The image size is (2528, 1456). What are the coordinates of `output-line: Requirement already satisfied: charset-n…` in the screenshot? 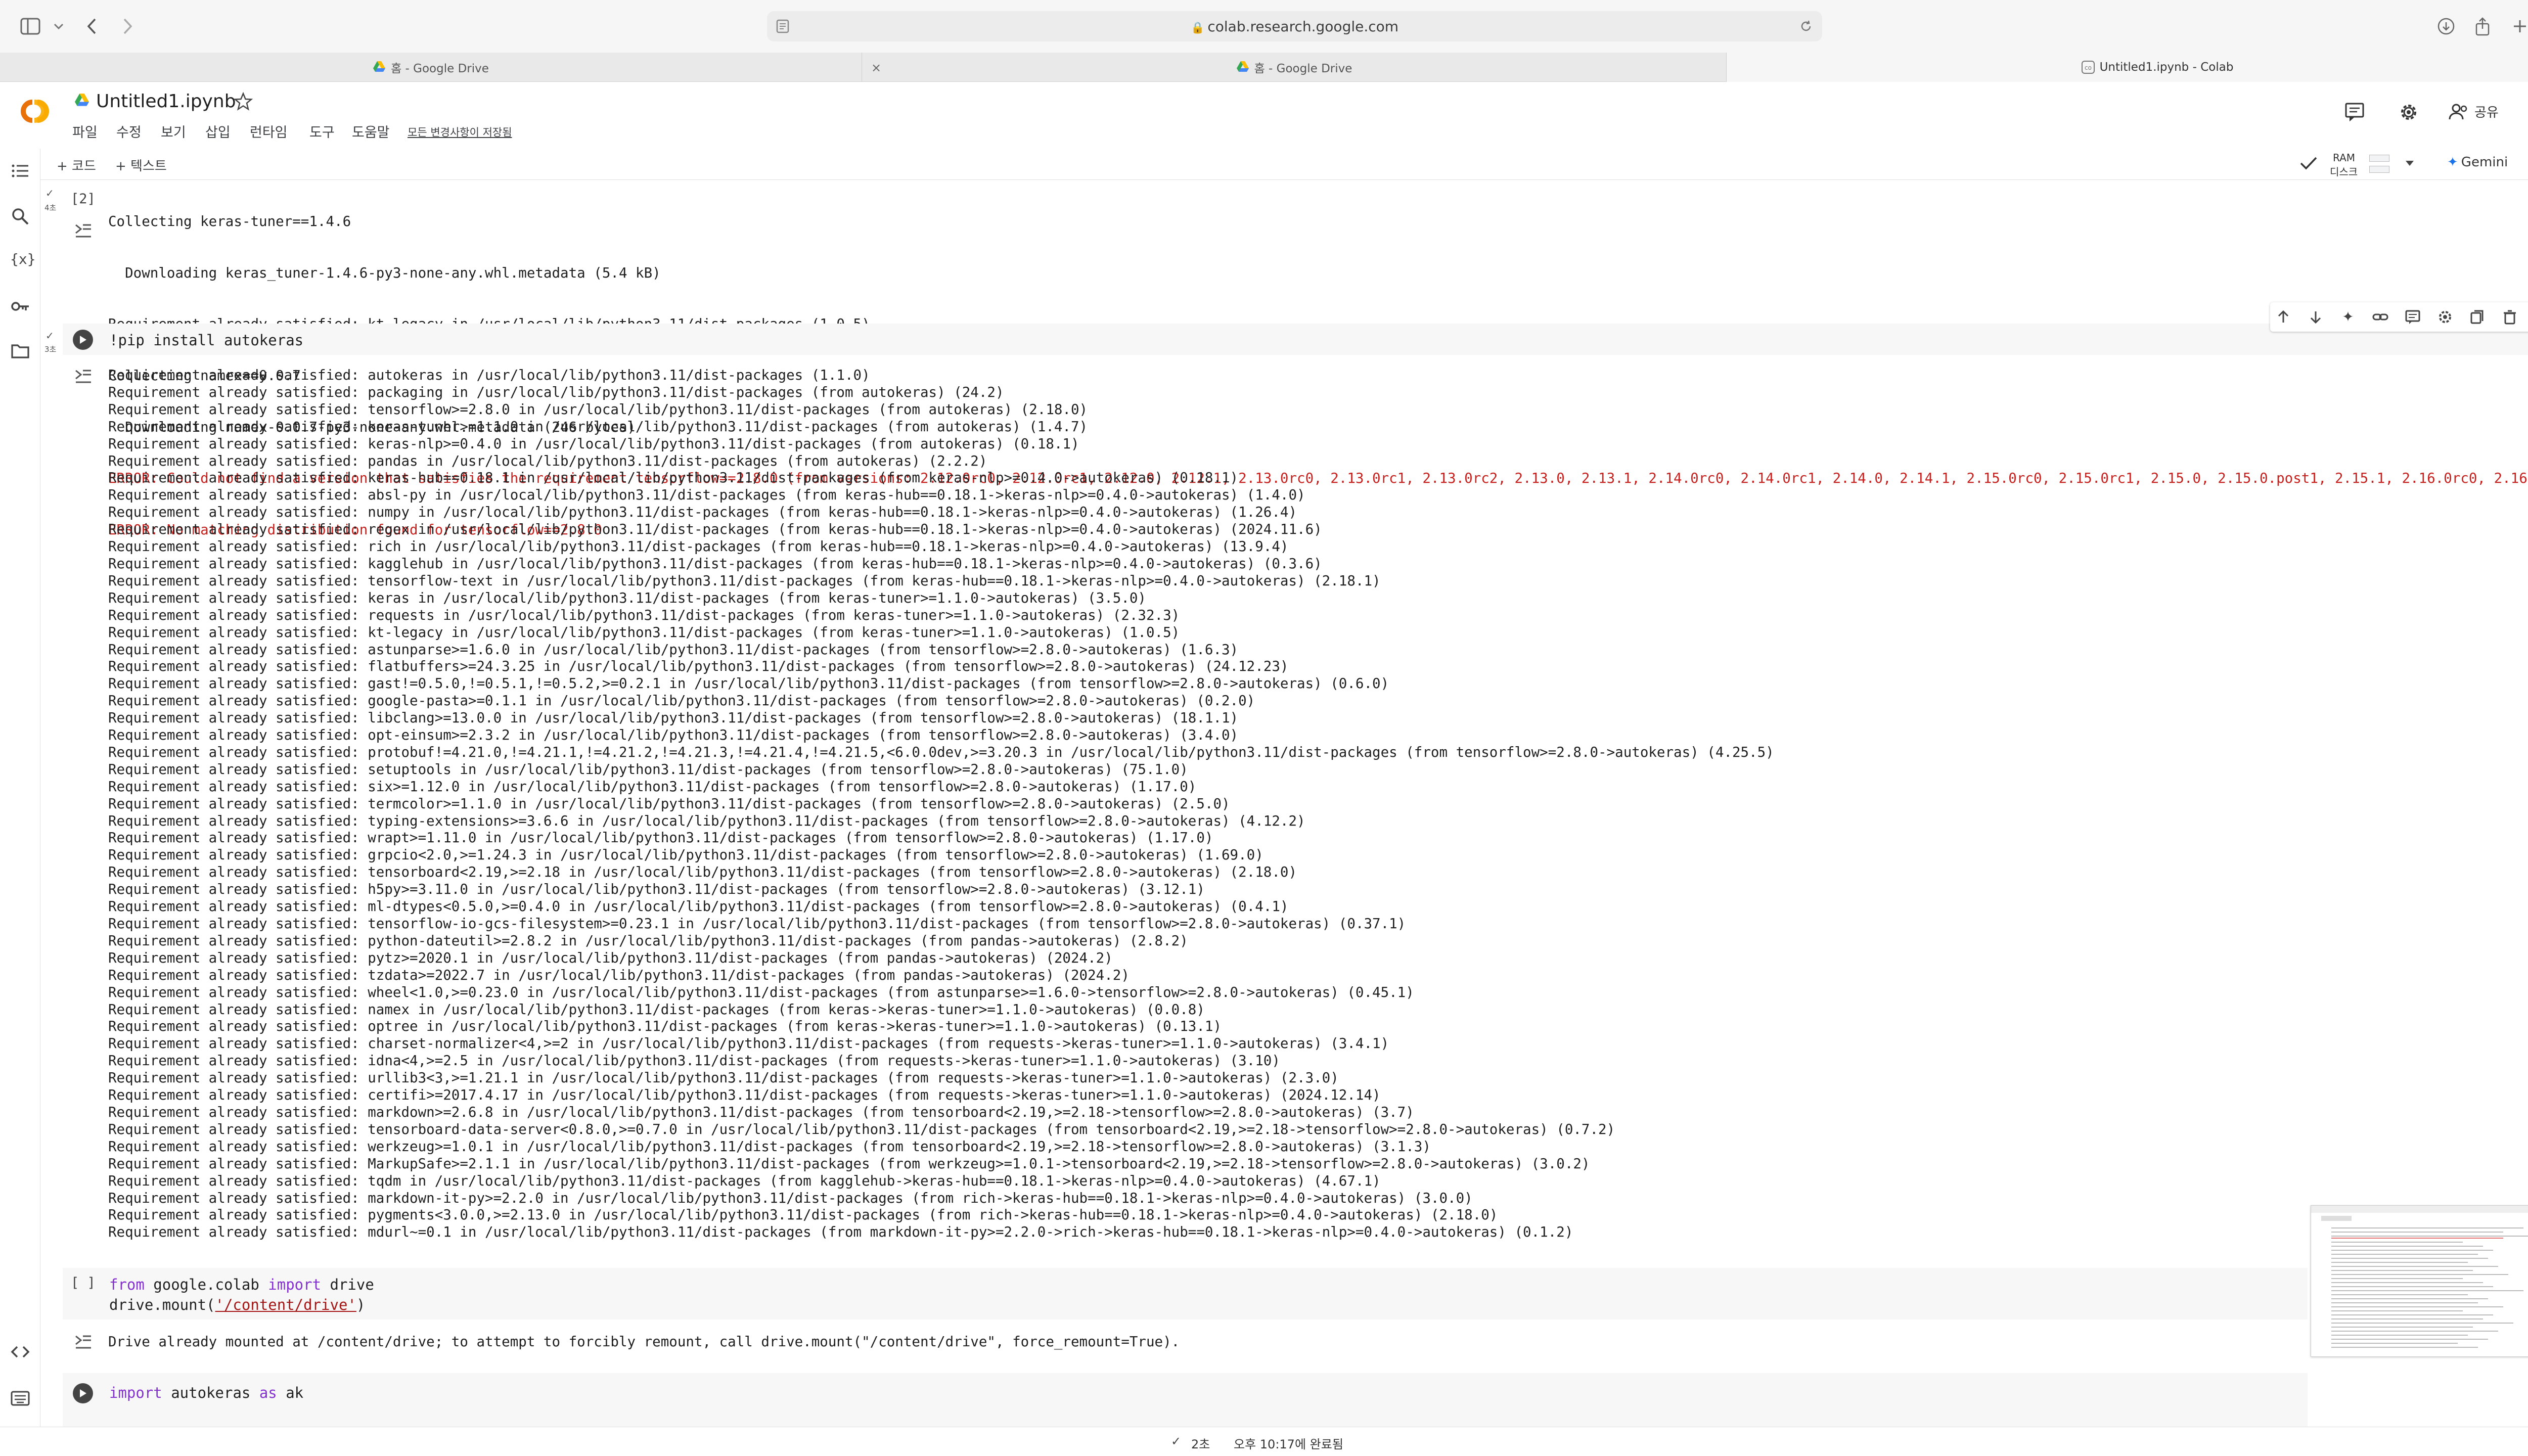 It's located at (749, 1043).